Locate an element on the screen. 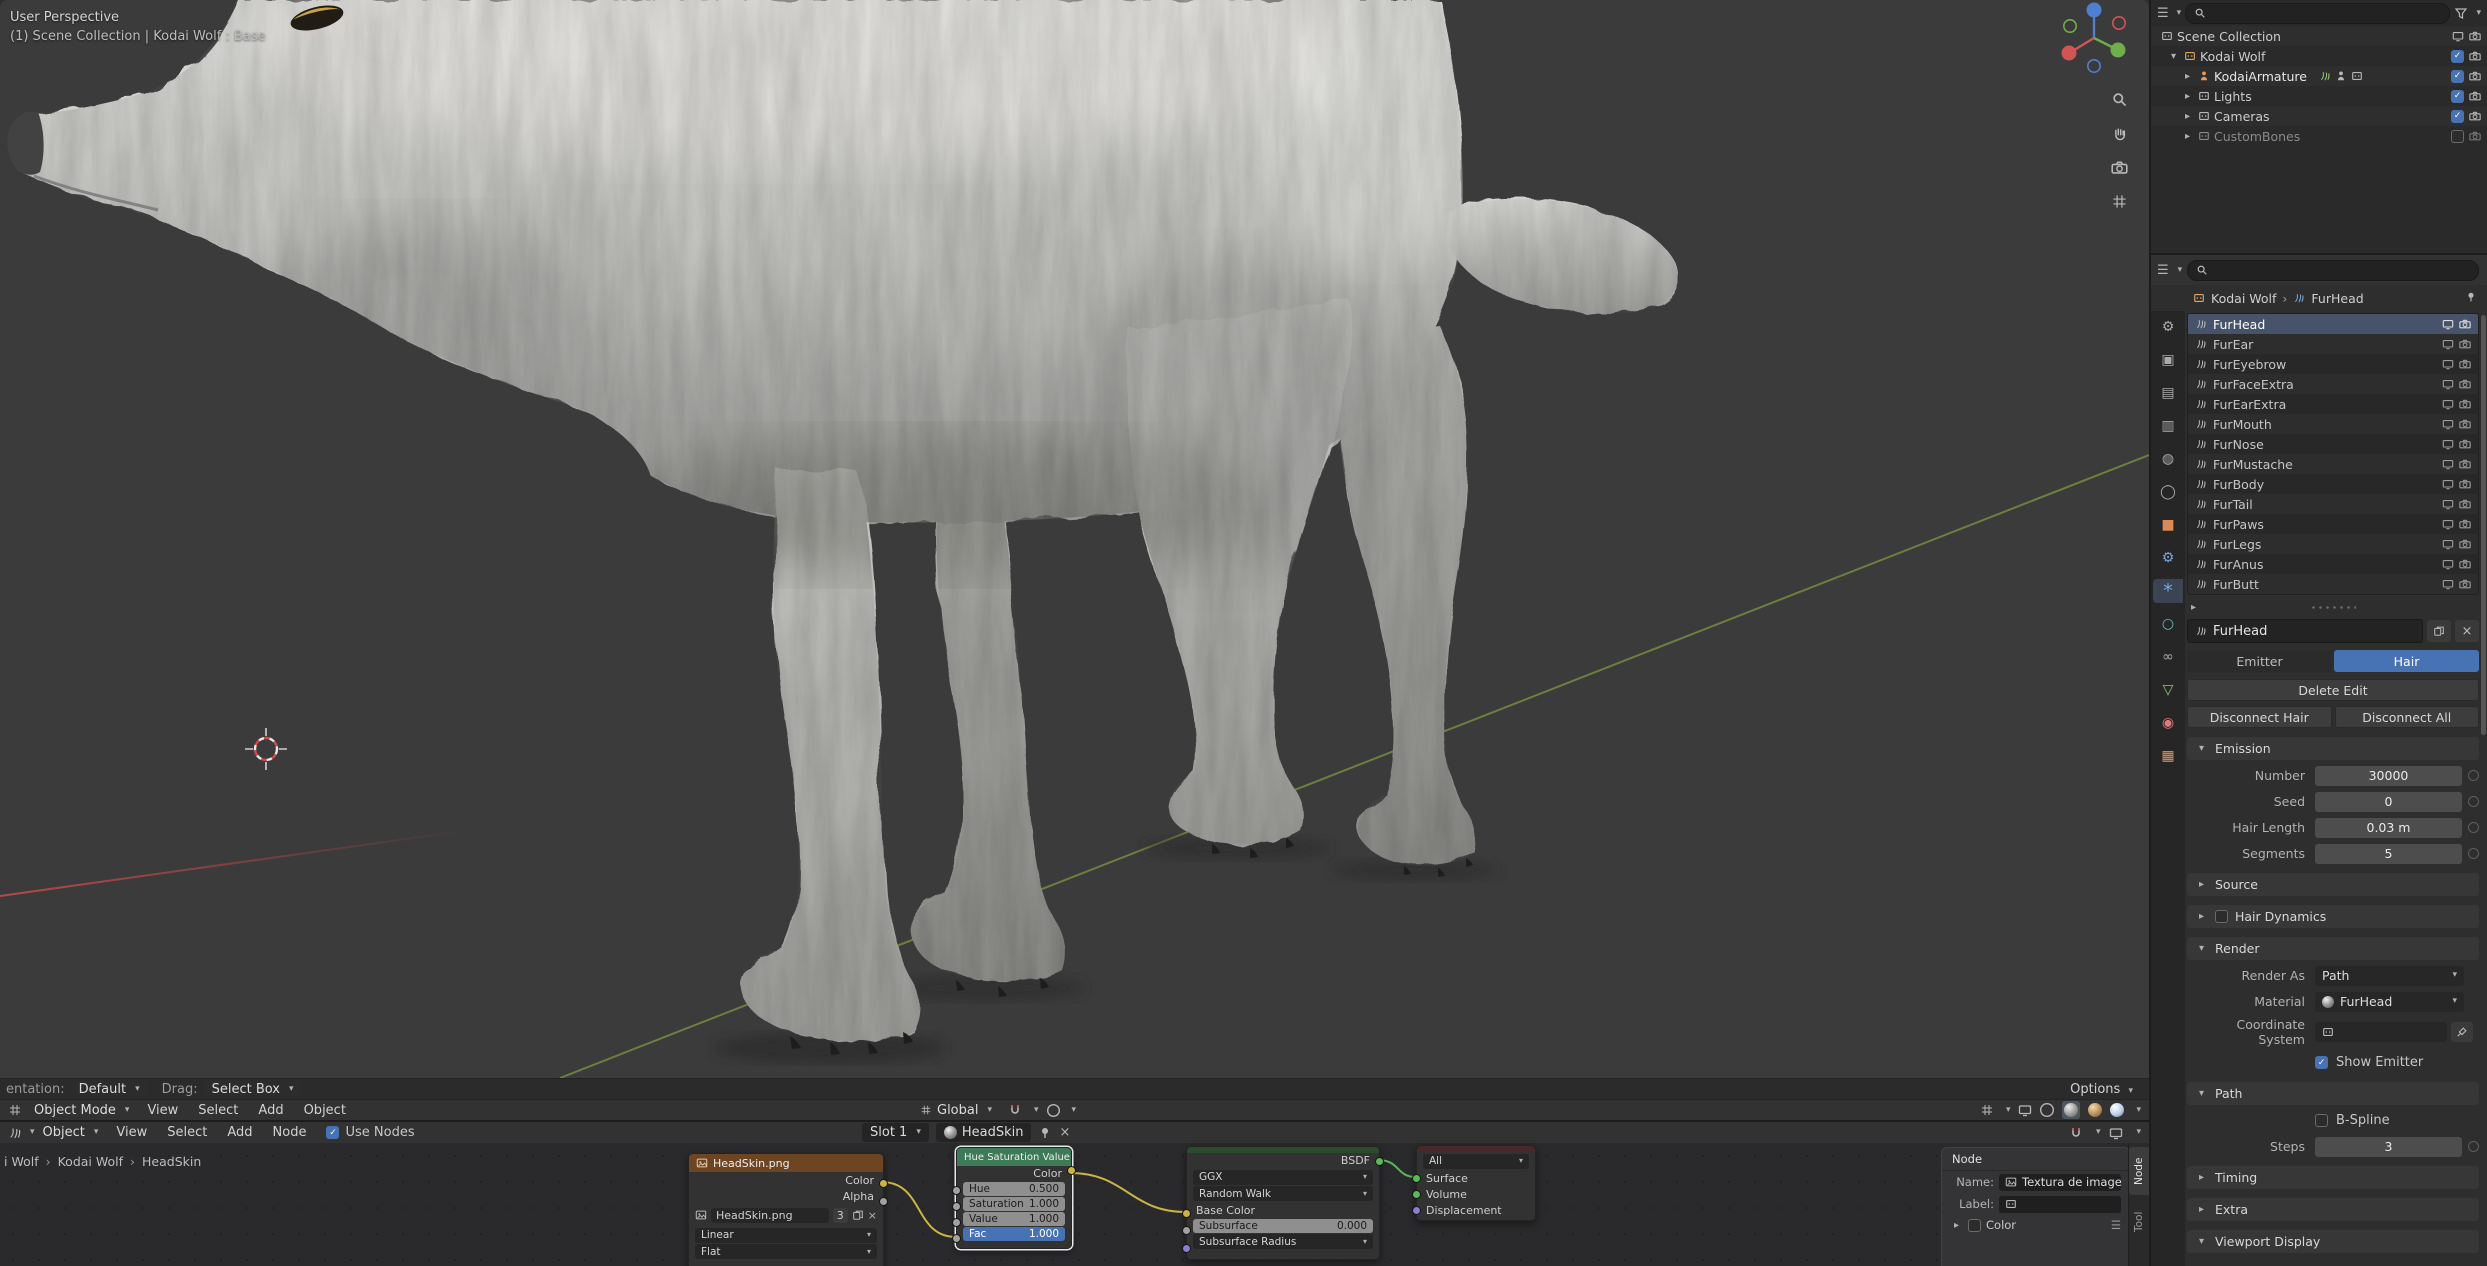 The width and height of the screenshot is (2487, 1266). gizmo-y-axis is located at coordinates (2118, 50).